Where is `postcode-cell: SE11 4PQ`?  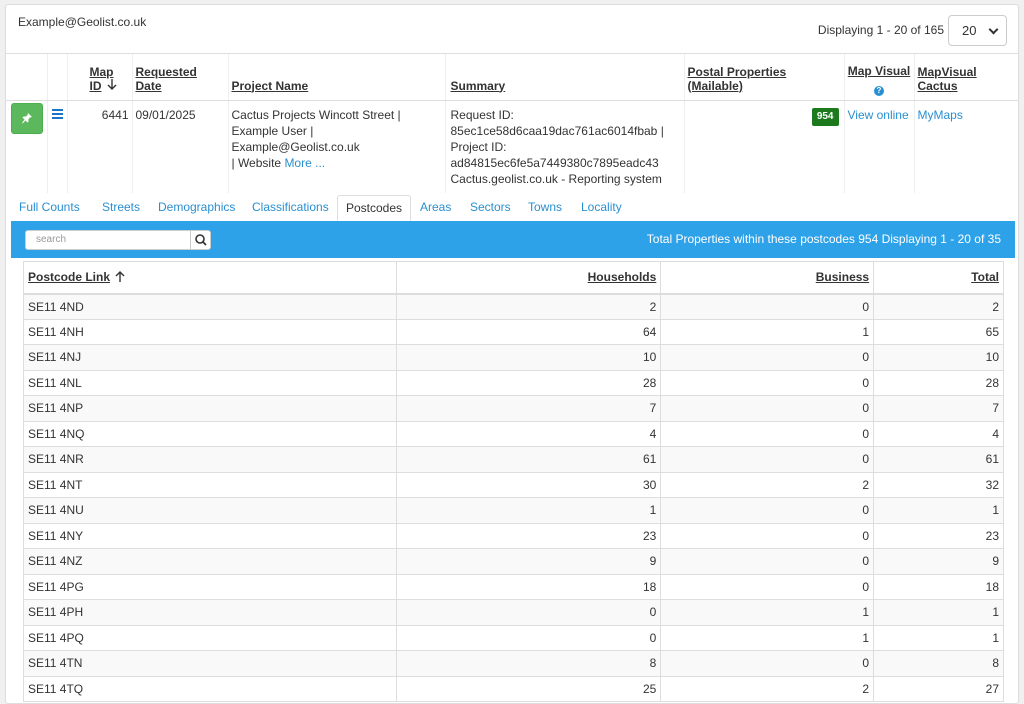 postcode-cell: SE11 4PQ is located at coordinates (210, 637).